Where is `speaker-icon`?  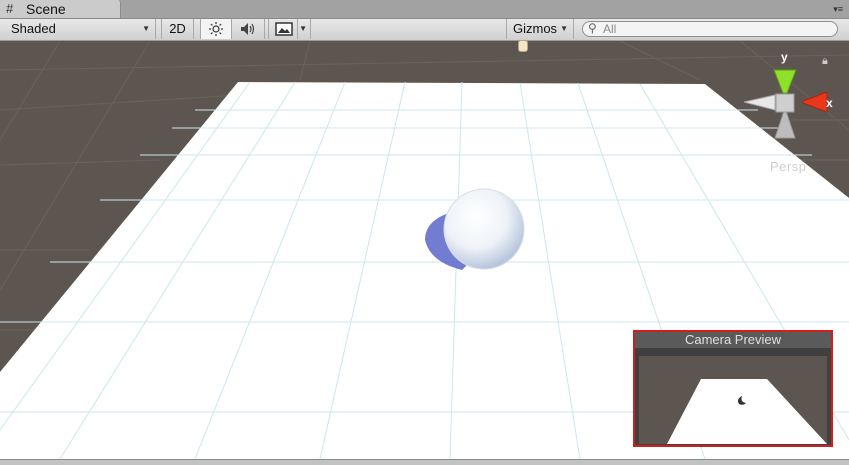 speaker-icon is located at coordinates (248, 29).